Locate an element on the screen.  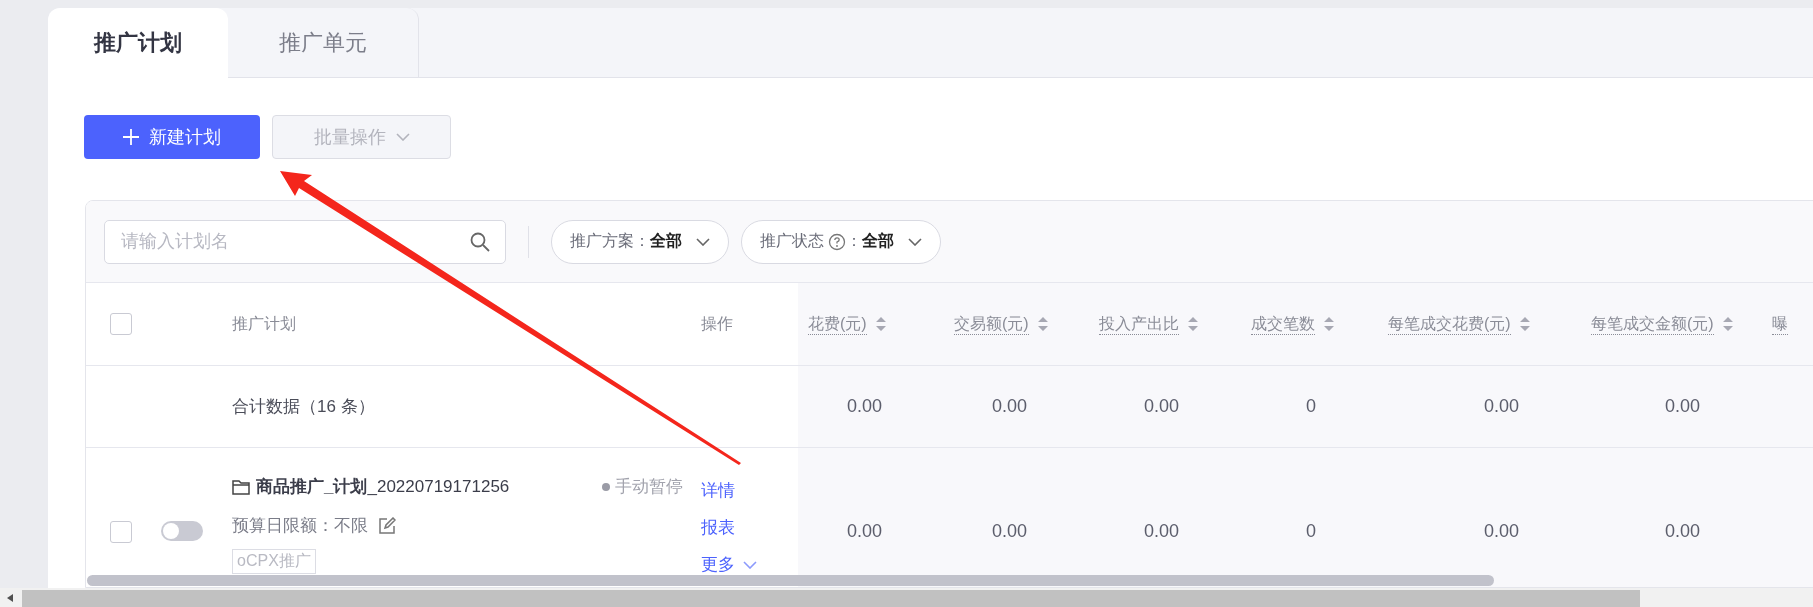
action-link: 报表 is located at coordinates (718, 527).